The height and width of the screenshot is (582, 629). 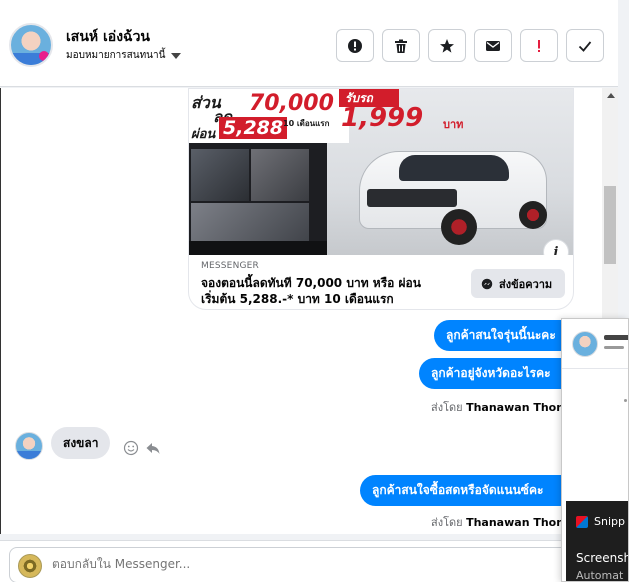 What do you see at coordinates (306, 123) in the screenshot?
I see `ad-installment-sub: 10 เดือนแรก` at bounding box center [306, 123].